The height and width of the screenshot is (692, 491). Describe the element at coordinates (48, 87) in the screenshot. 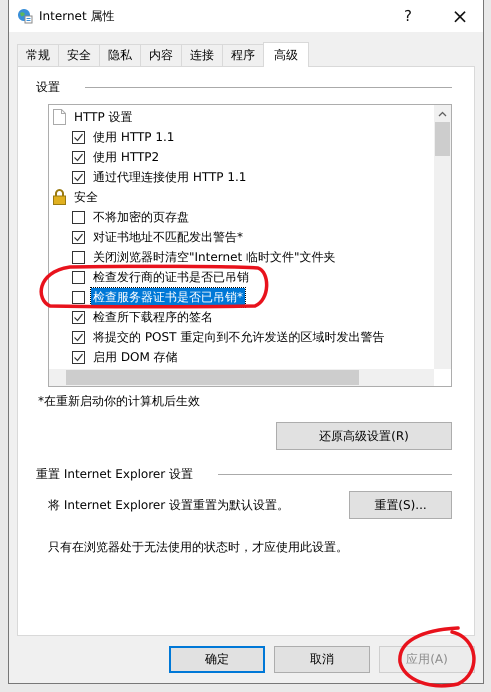

I see `section-heading: 设置` at that location.